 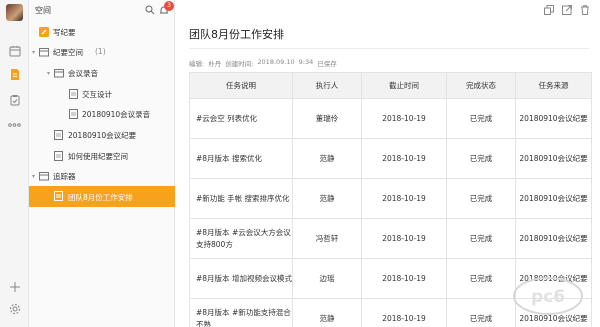 What do you see at coordinates (14, 124) in the screenshot?
I see `more-icon` at bounding box center [14, 124].